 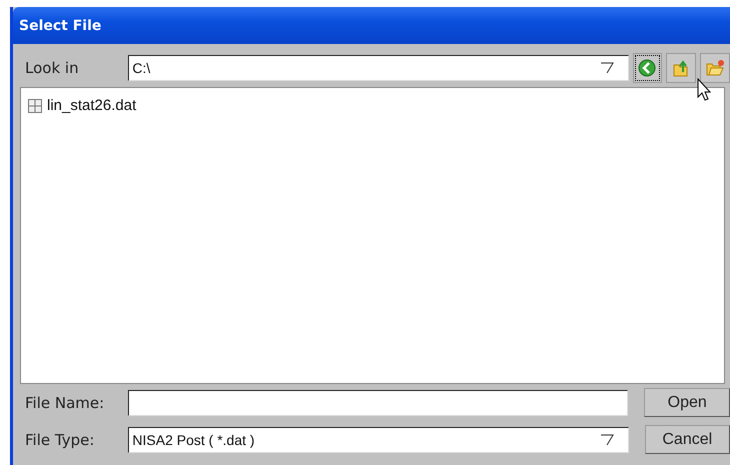 What do you see at coordinates (378, 439) in the screenshot?
I see `file-type-dropdown: NISA2 Post ( *.dat )` at bounding box center [378, 439].